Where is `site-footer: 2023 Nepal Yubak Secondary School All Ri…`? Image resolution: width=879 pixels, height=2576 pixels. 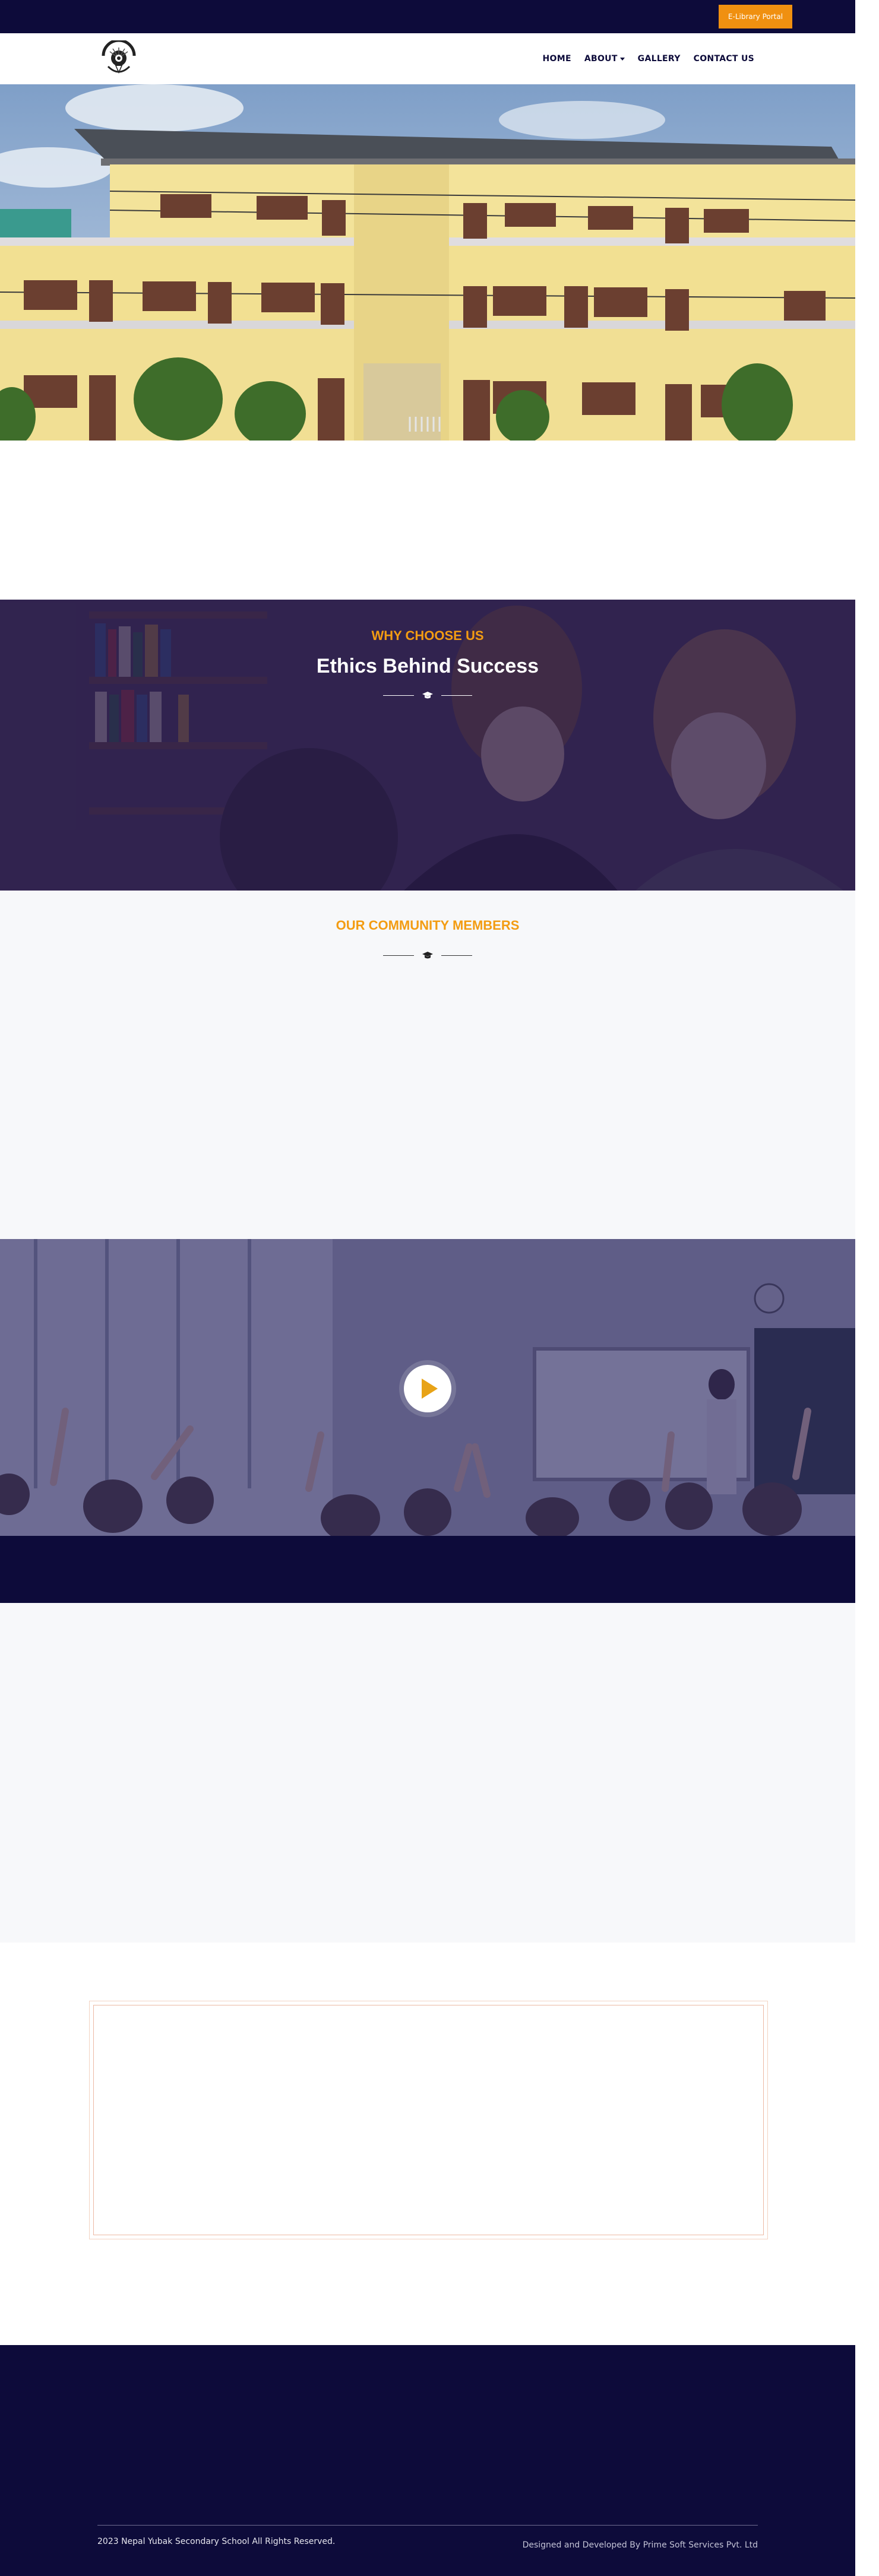 site-footer: 2023 Nepal Yubak Secondary School All Ri… is located at coordinates (427, 2460).